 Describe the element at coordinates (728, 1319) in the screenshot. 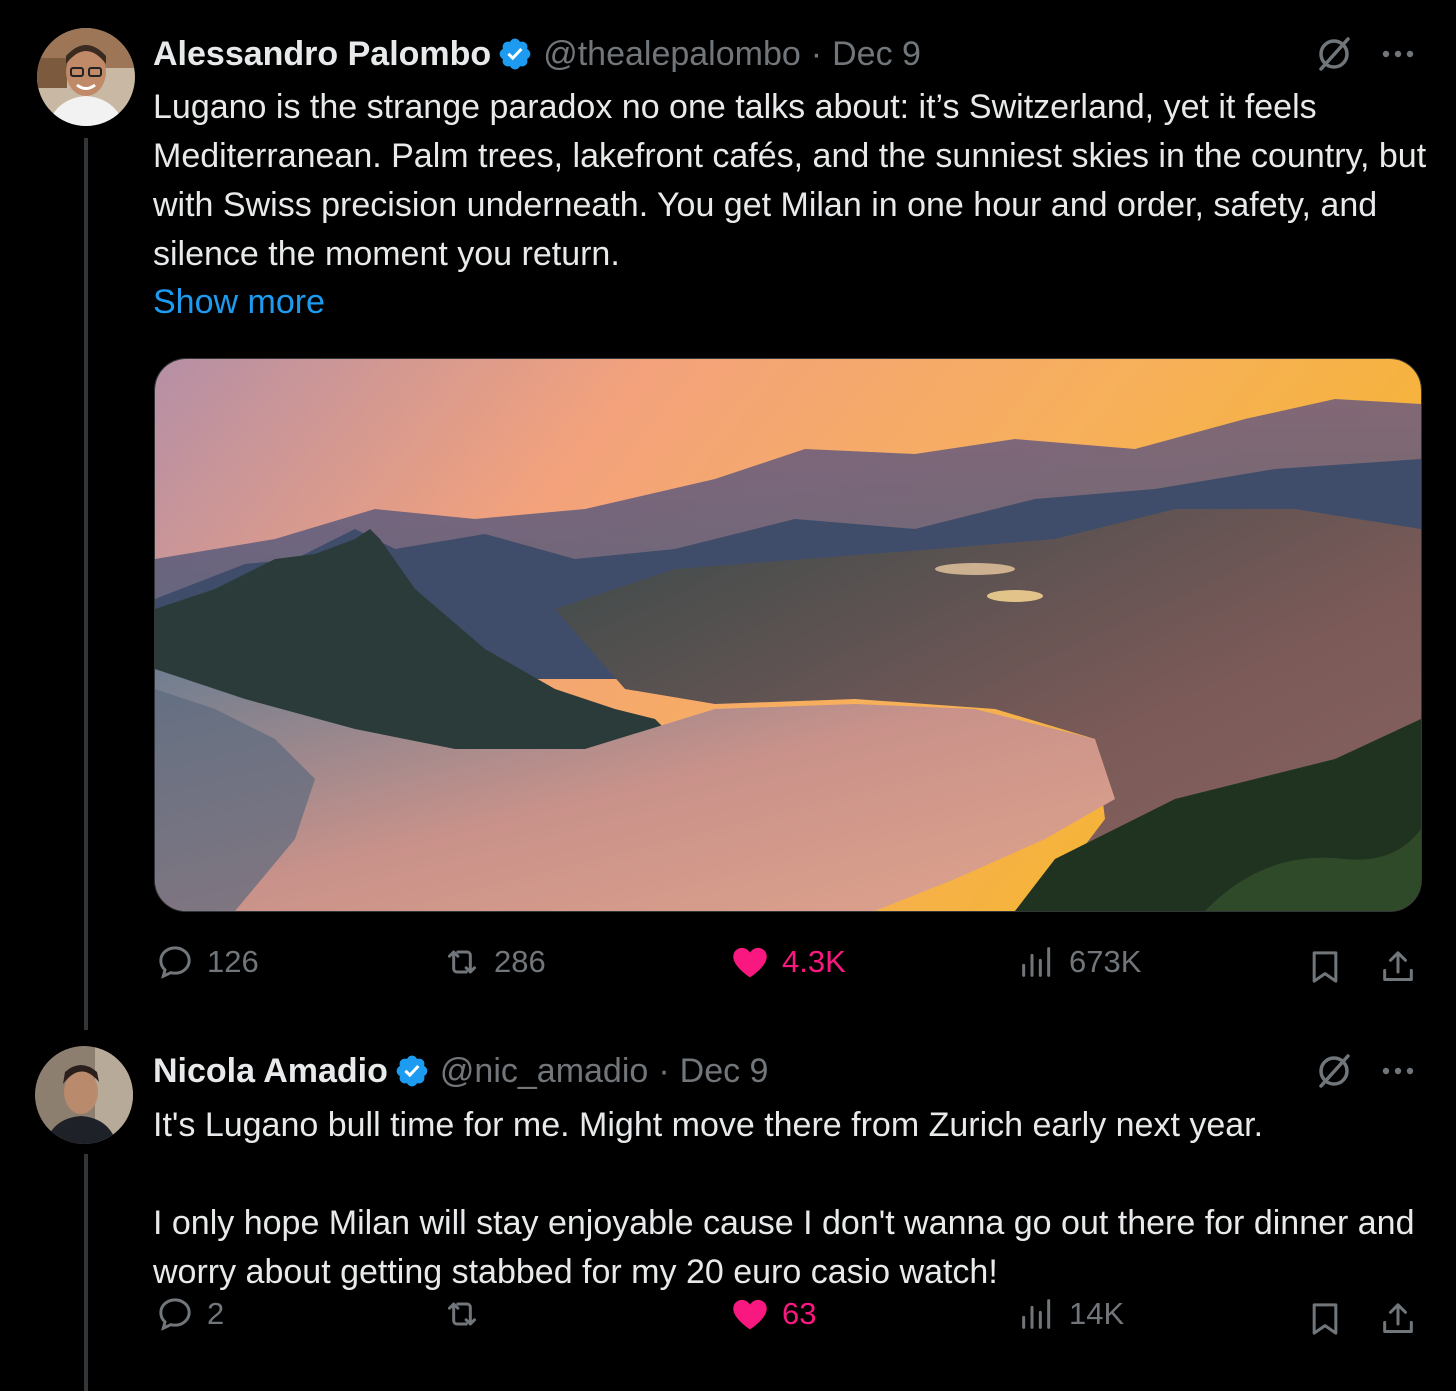

I see `tweet-actions: 2 63 14K` at that location.